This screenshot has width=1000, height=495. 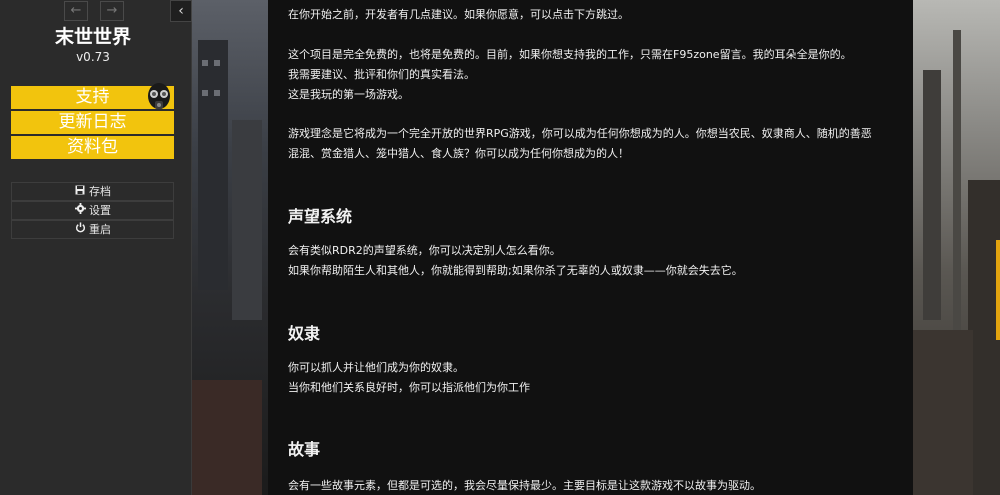 I want to click on reputation-text-line-1: 会有类似RDR2的声望系统，你可以决定别人怎么看你。, so click(x=424, y=250).